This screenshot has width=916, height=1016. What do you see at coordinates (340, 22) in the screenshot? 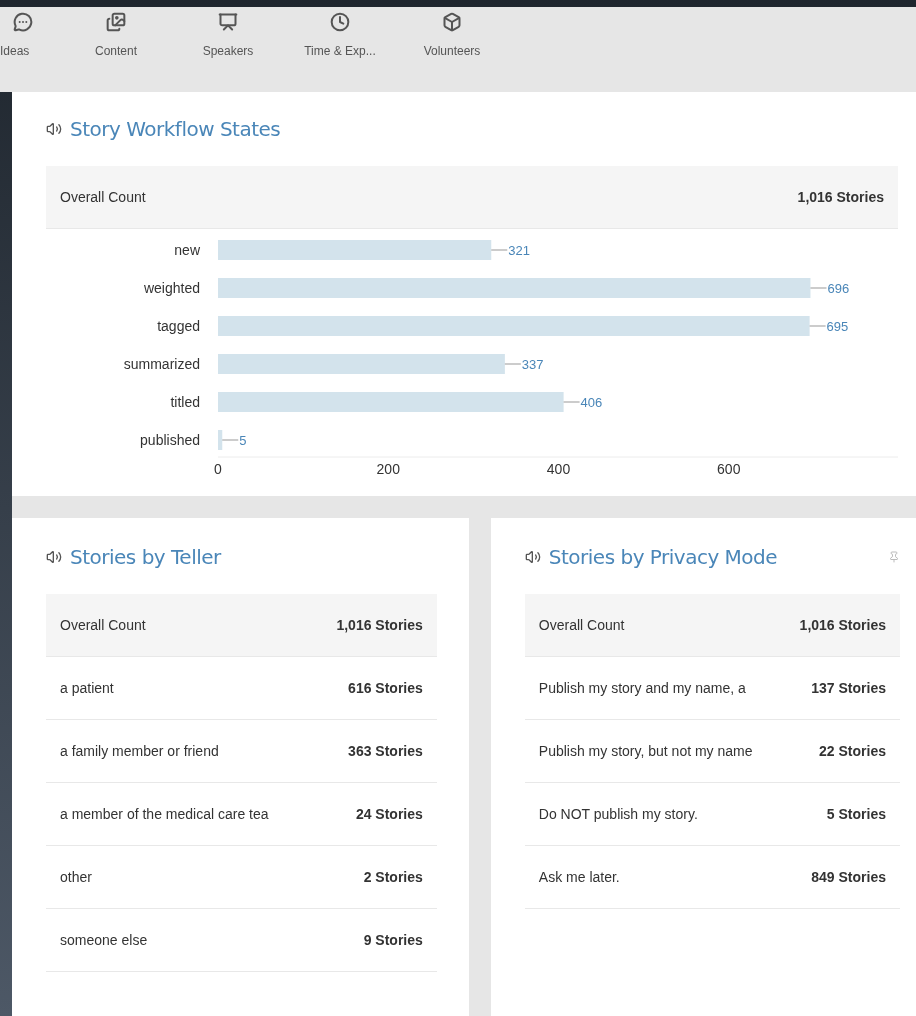
I see `clock-icon` at bounding box center [340, 22].